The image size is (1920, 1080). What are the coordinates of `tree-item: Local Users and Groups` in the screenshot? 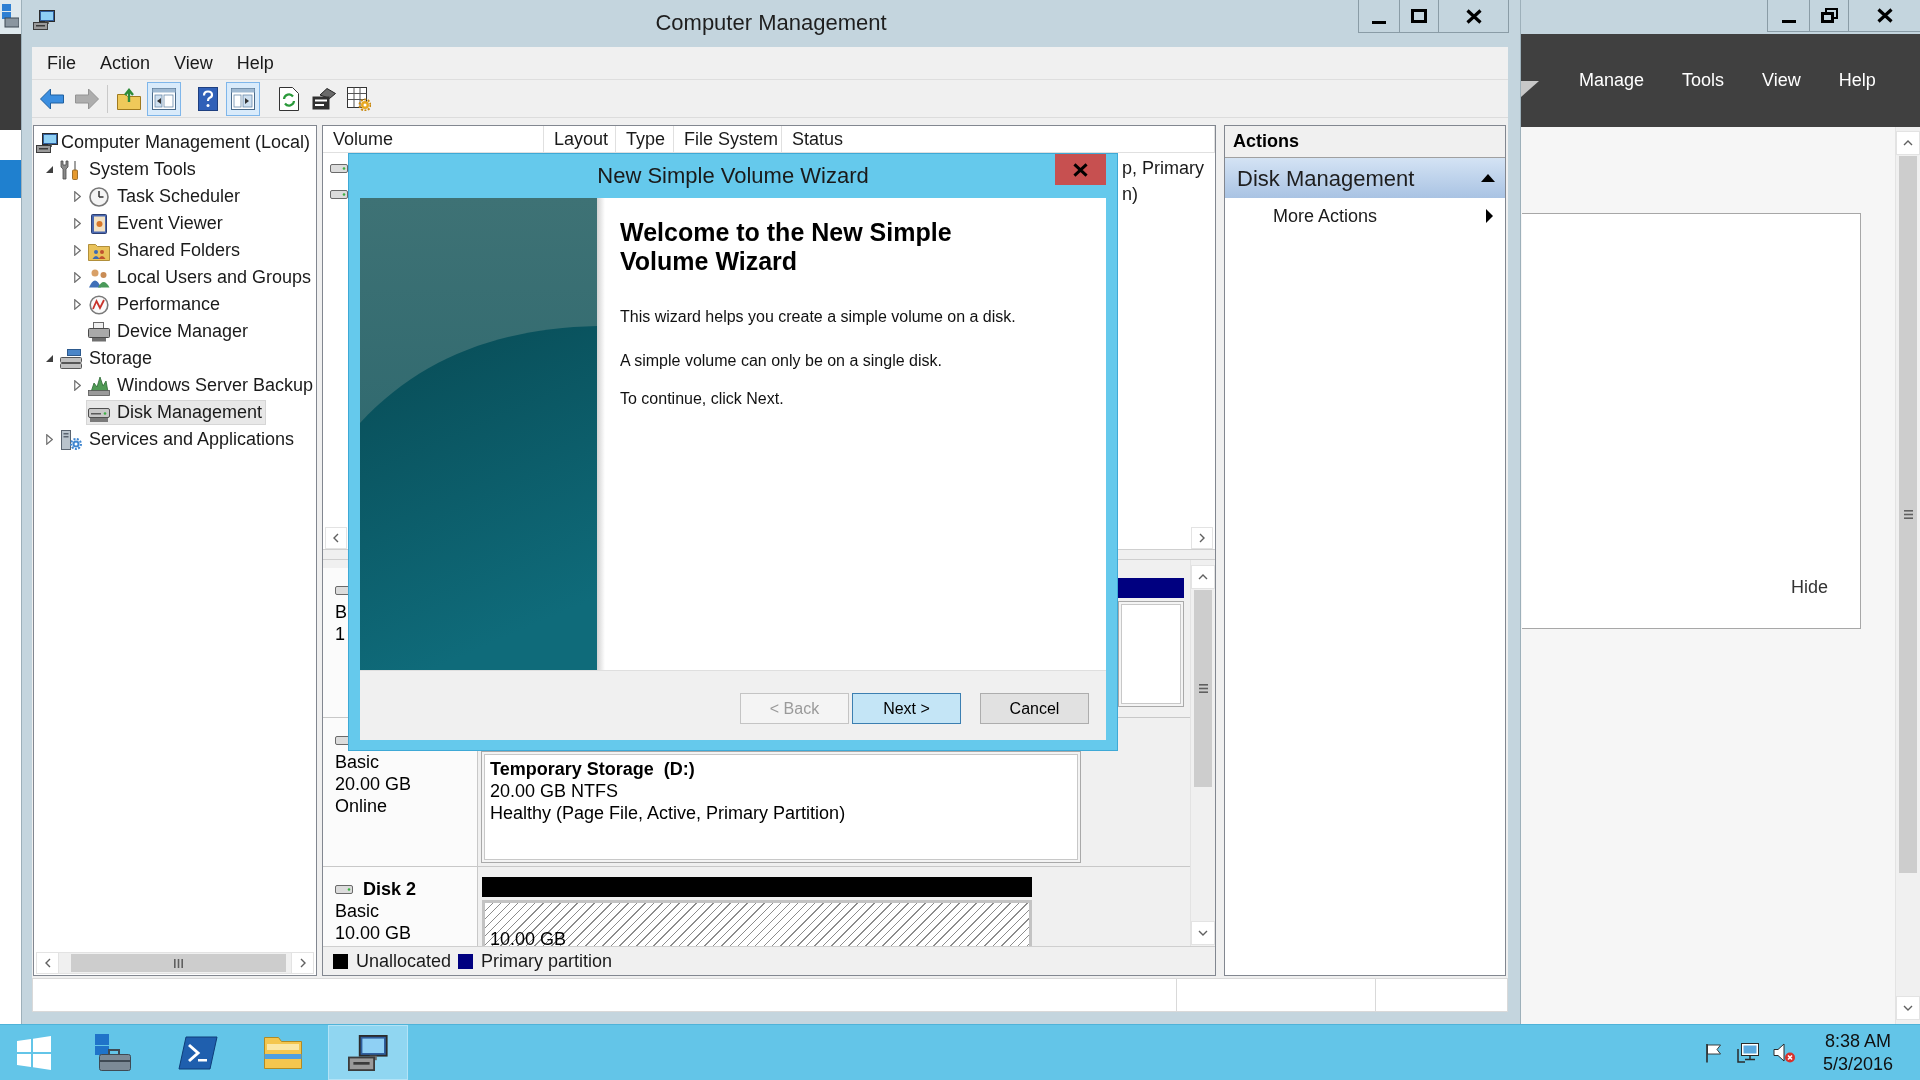 It's located at (201, 277).